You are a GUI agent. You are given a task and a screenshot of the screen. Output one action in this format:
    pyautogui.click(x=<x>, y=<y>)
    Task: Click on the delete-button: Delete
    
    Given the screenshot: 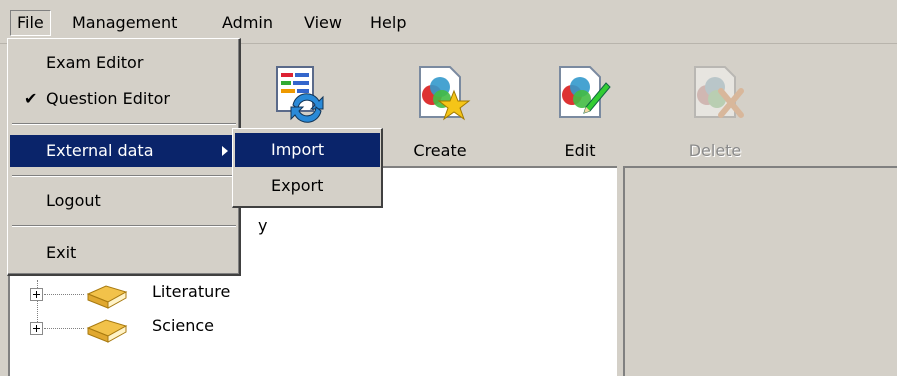 What is the action you would take?
    pyautogui.click(x=715, y=110)
    